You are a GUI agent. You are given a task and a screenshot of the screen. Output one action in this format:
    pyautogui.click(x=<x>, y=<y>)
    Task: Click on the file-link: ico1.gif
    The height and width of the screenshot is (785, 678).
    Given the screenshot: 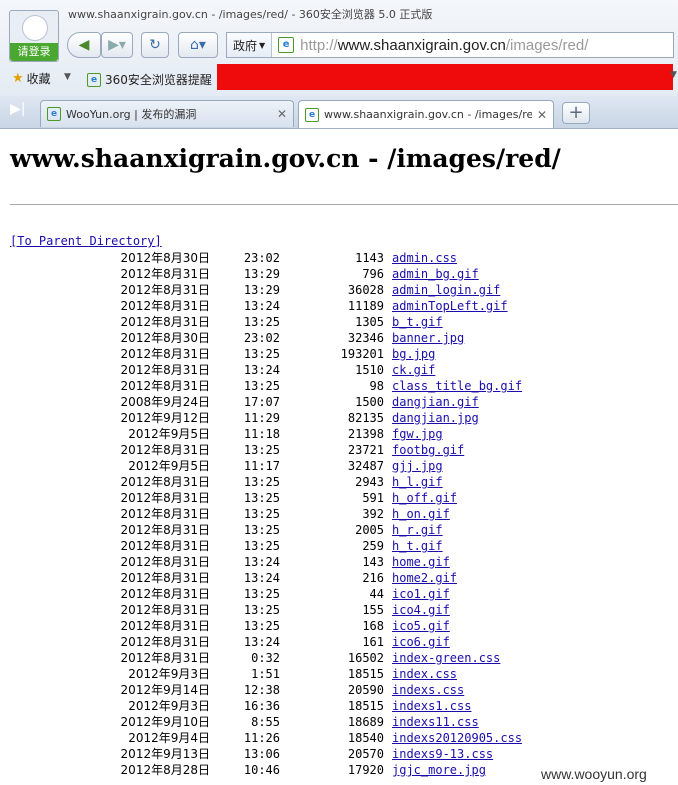 What is the action you would take?
    pyautogui.click(x=421, y=594)
    